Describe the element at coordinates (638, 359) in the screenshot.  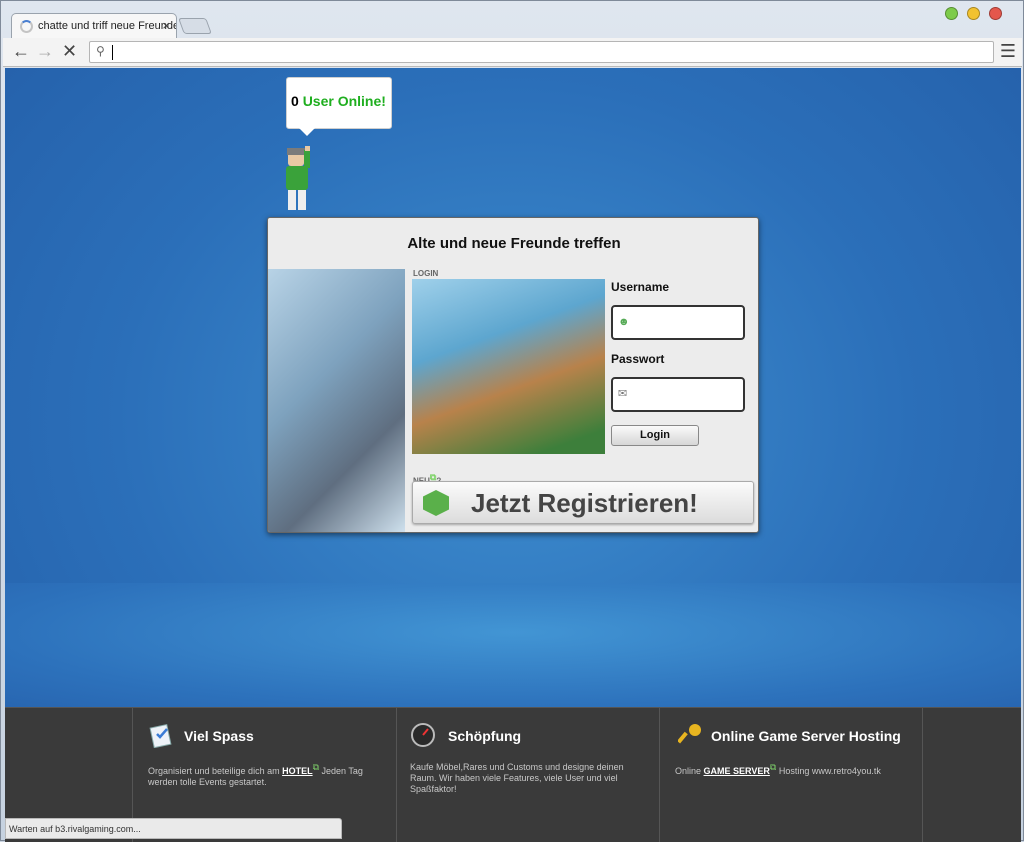
I see `password-label: Passwort` at that location.